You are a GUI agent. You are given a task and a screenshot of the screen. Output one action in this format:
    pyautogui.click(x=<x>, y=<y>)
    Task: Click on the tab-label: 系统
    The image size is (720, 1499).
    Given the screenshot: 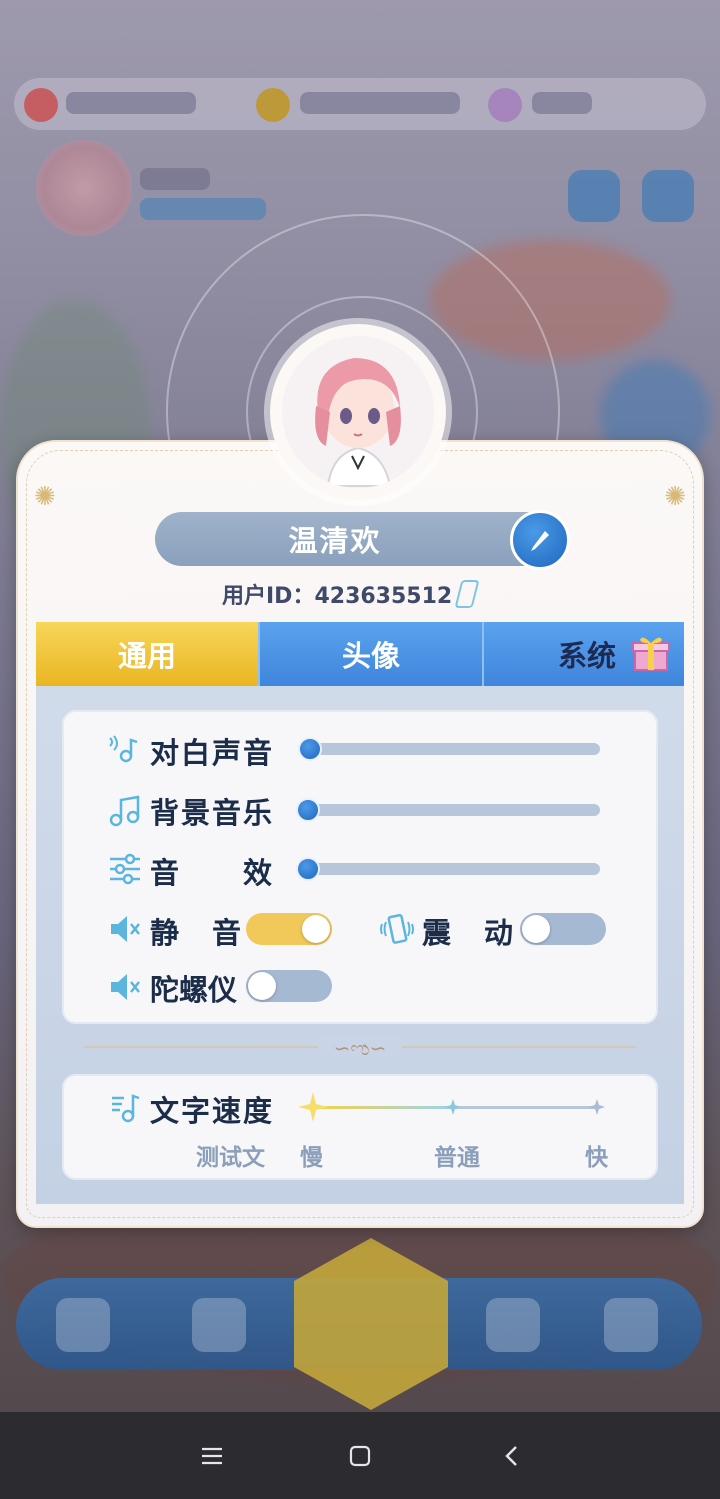 What is the action you would take?
    pyautogui.click(x=586, y=656)
    